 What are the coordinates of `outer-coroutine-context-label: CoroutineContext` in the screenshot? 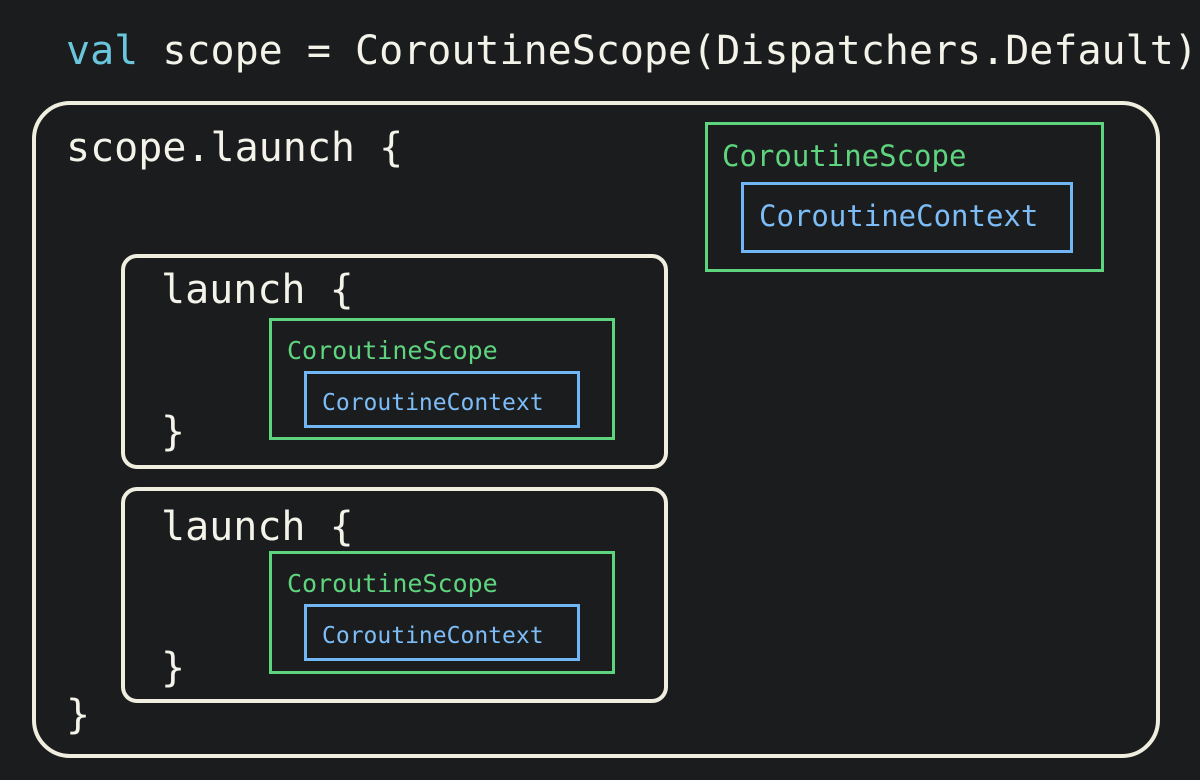 It's located at (899, 216).